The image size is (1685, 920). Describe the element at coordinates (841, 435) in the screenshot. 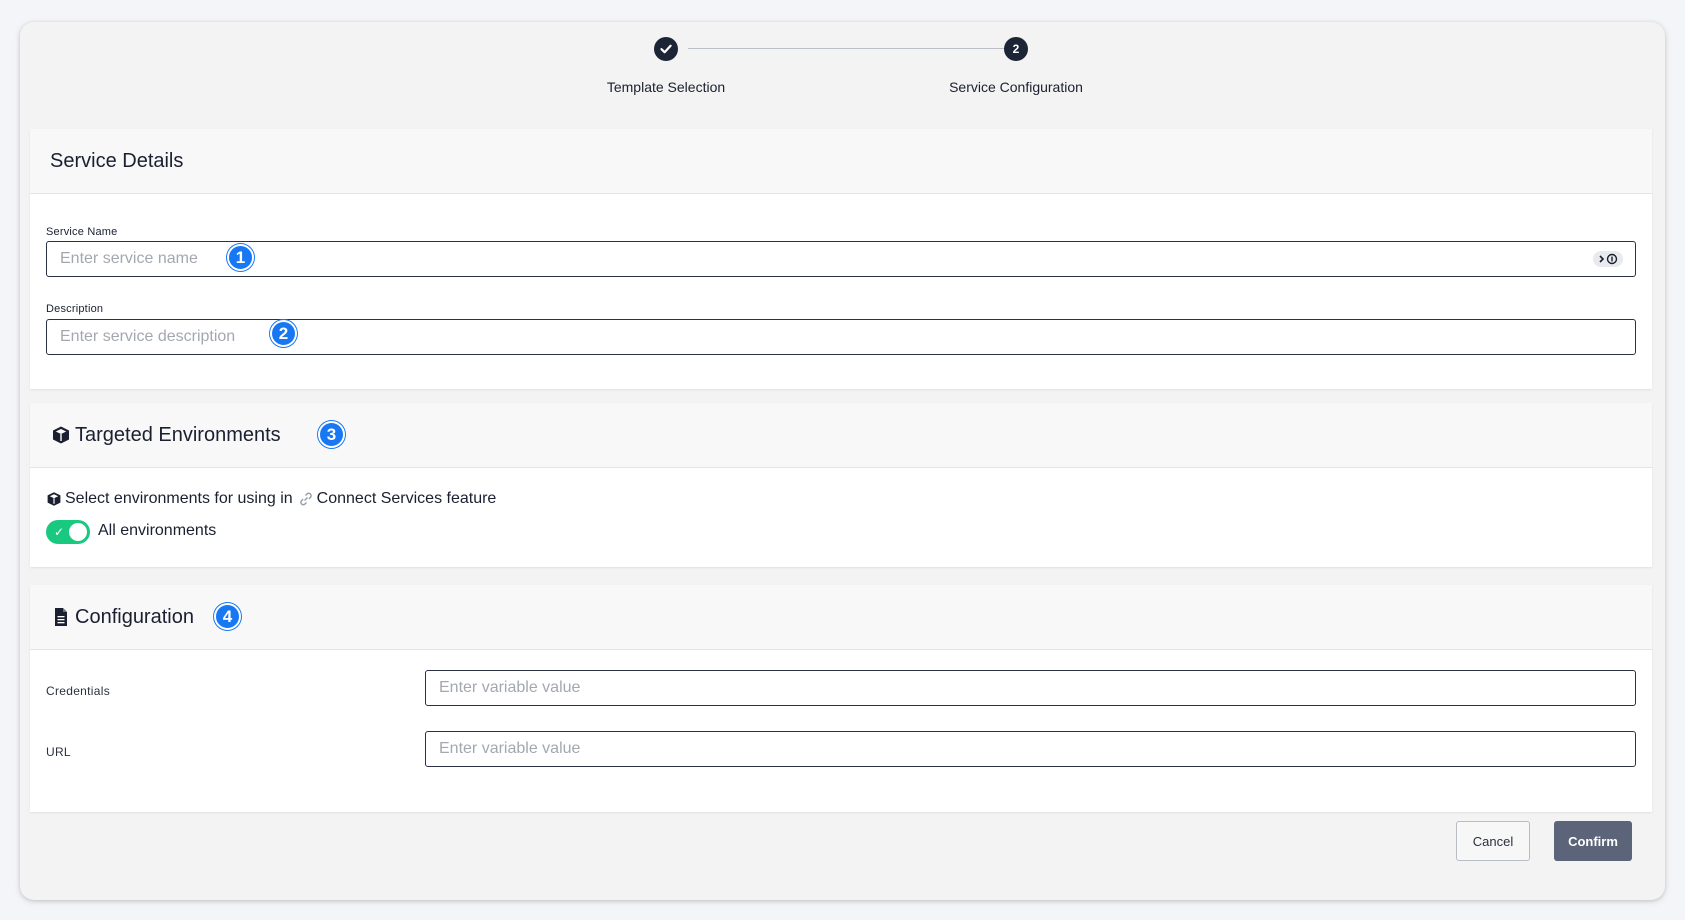

I see `targeted-environments-header: Targeted Environments` at that location.